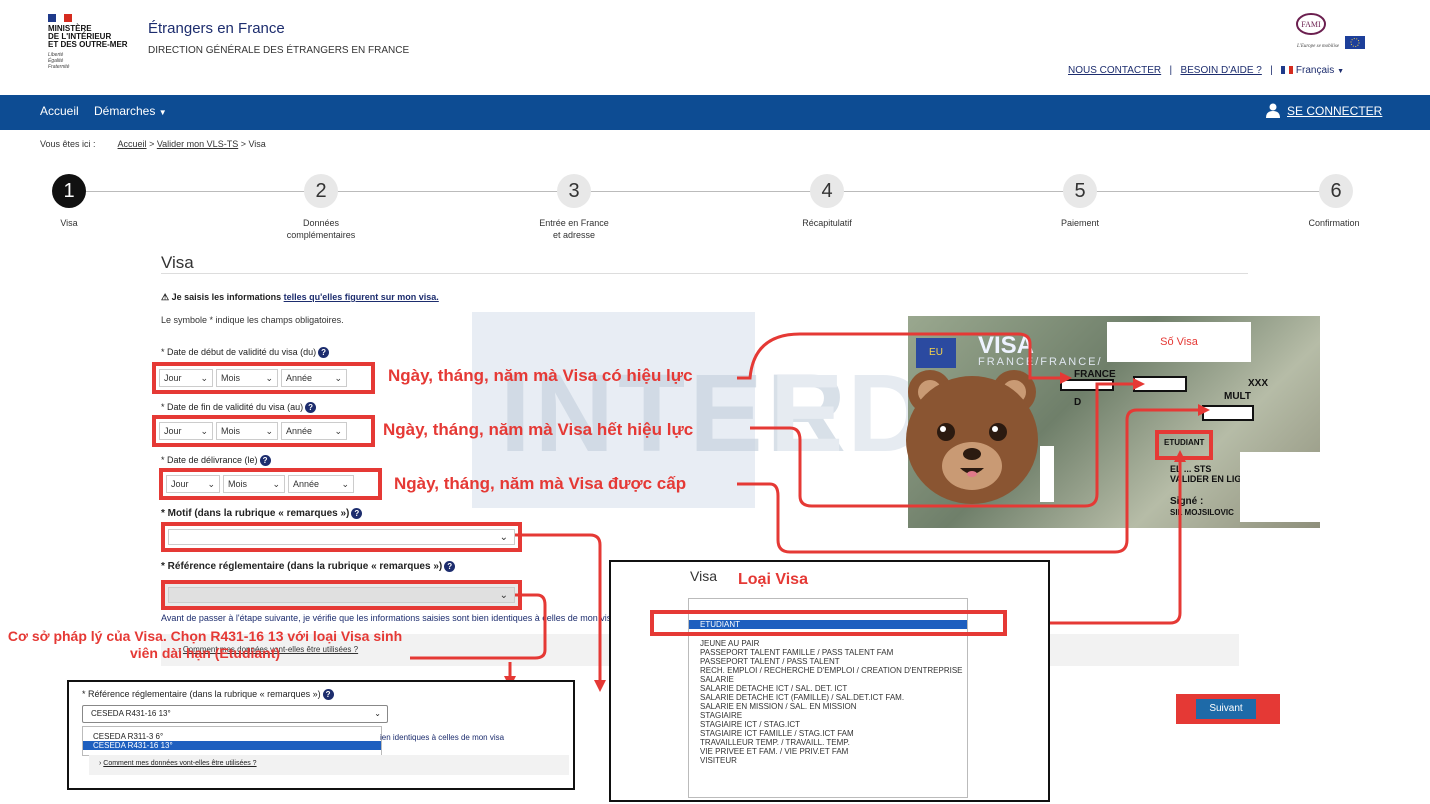 This screenshot has height=804, width=1430. I want to click on visa-card-stamp: EL ... STS, so click(1191, 469).